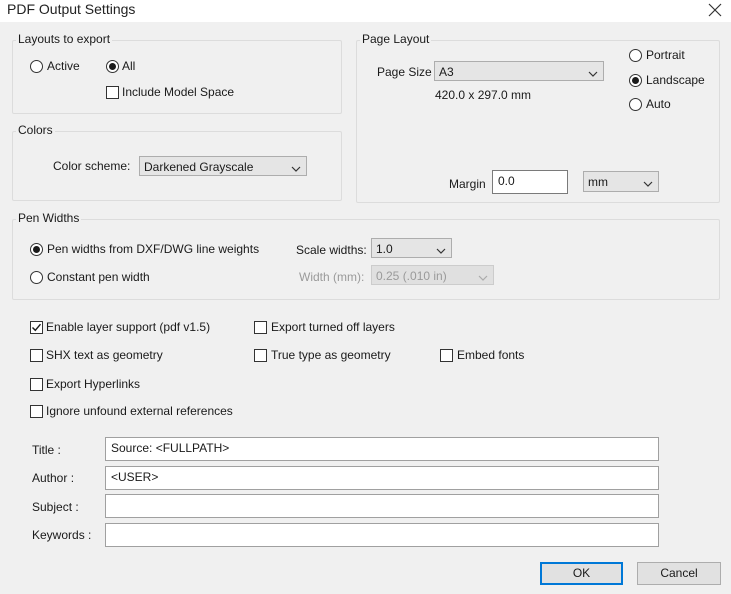  Describe the element at coordinates (93, 384) in the screenshot. I see `export-hyperlinks-label: Export Hyperlinks` at that location.